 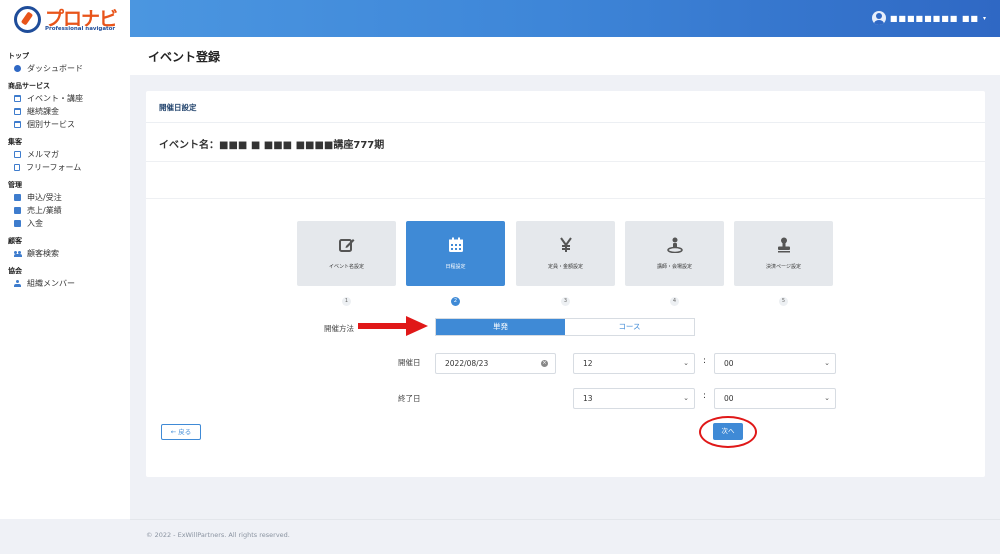 What do you see at coordinates (65, 197) in the screenshot?
I see `sidebar-item-orders: 申込/受注` at bounding box center [65, 197].